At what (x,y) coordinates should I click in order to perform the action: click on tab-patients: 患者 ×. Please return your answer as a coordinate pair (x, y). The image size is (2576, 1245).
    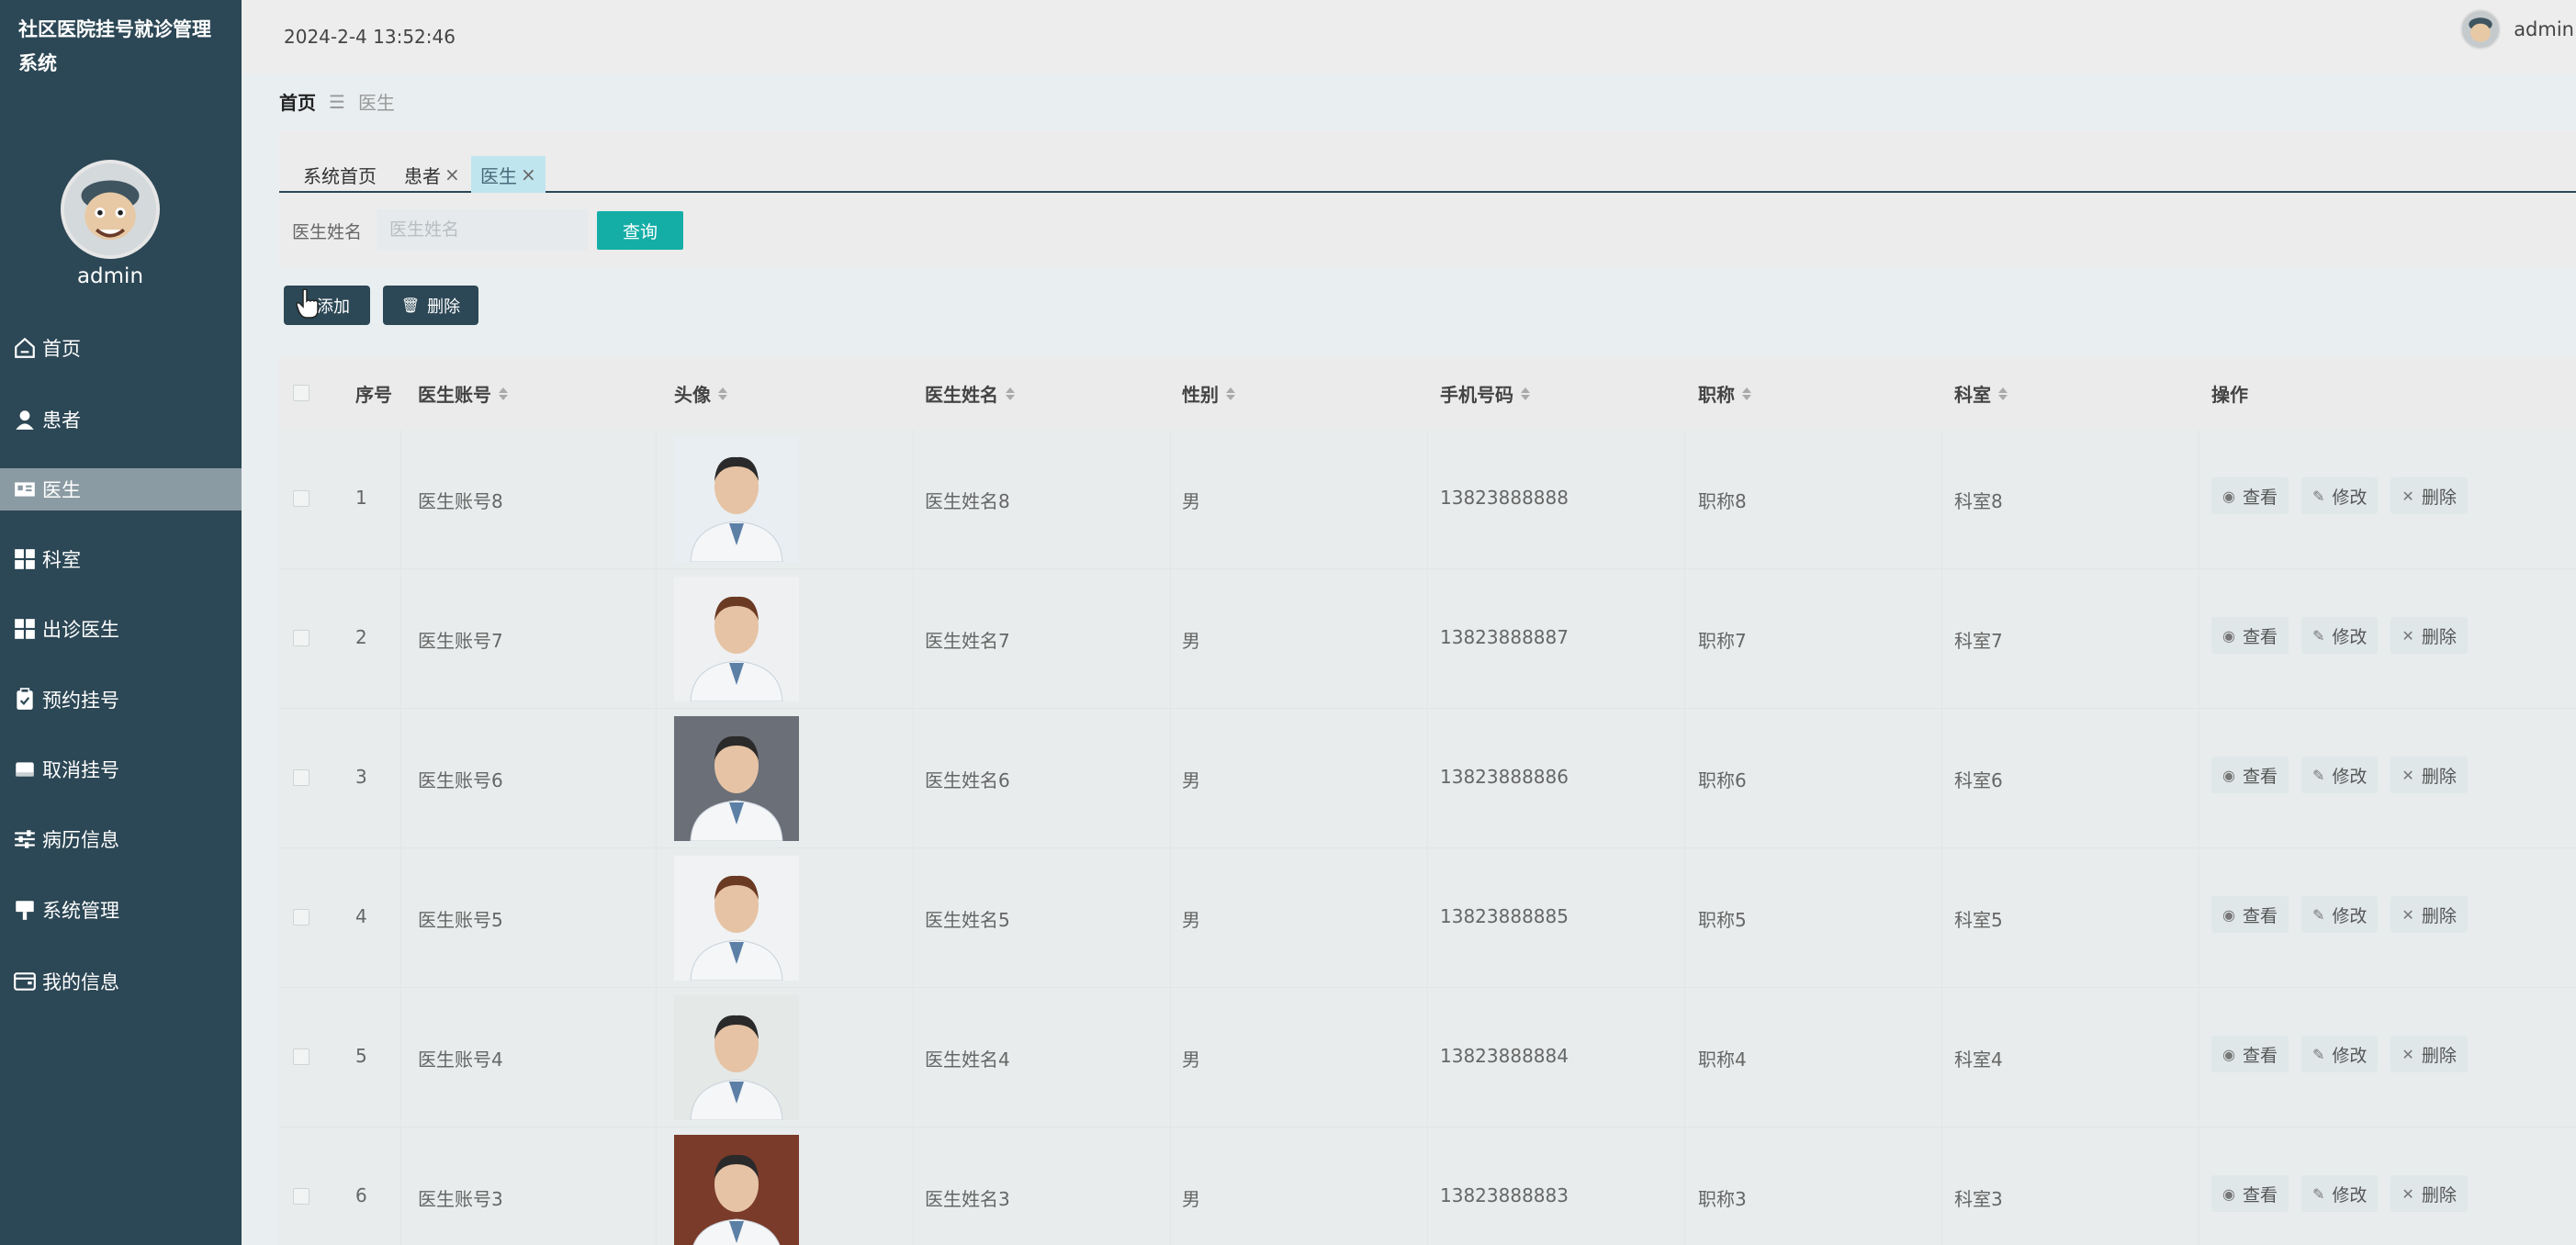
    Looking at the image, I should click on (432, 174).